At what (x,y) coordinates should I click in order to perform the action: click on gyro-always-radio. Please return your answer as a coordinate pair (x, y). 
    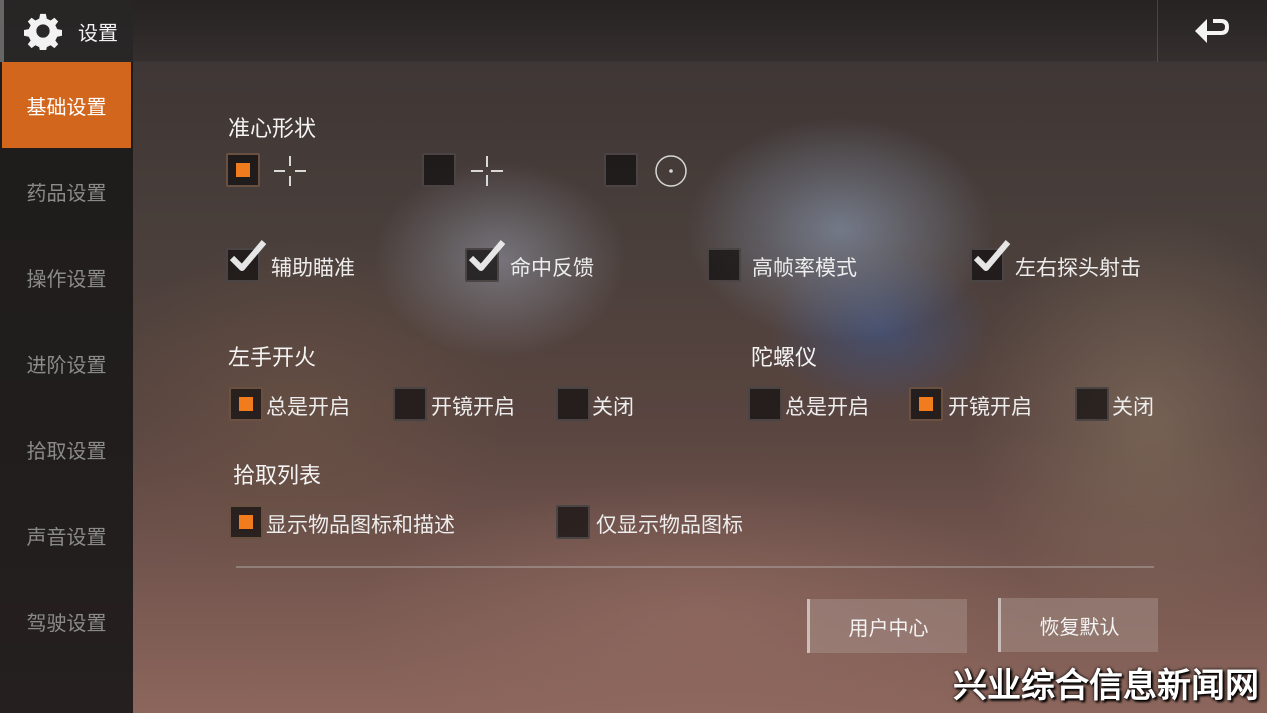
    Looking at the image, I should click on (765, 404).